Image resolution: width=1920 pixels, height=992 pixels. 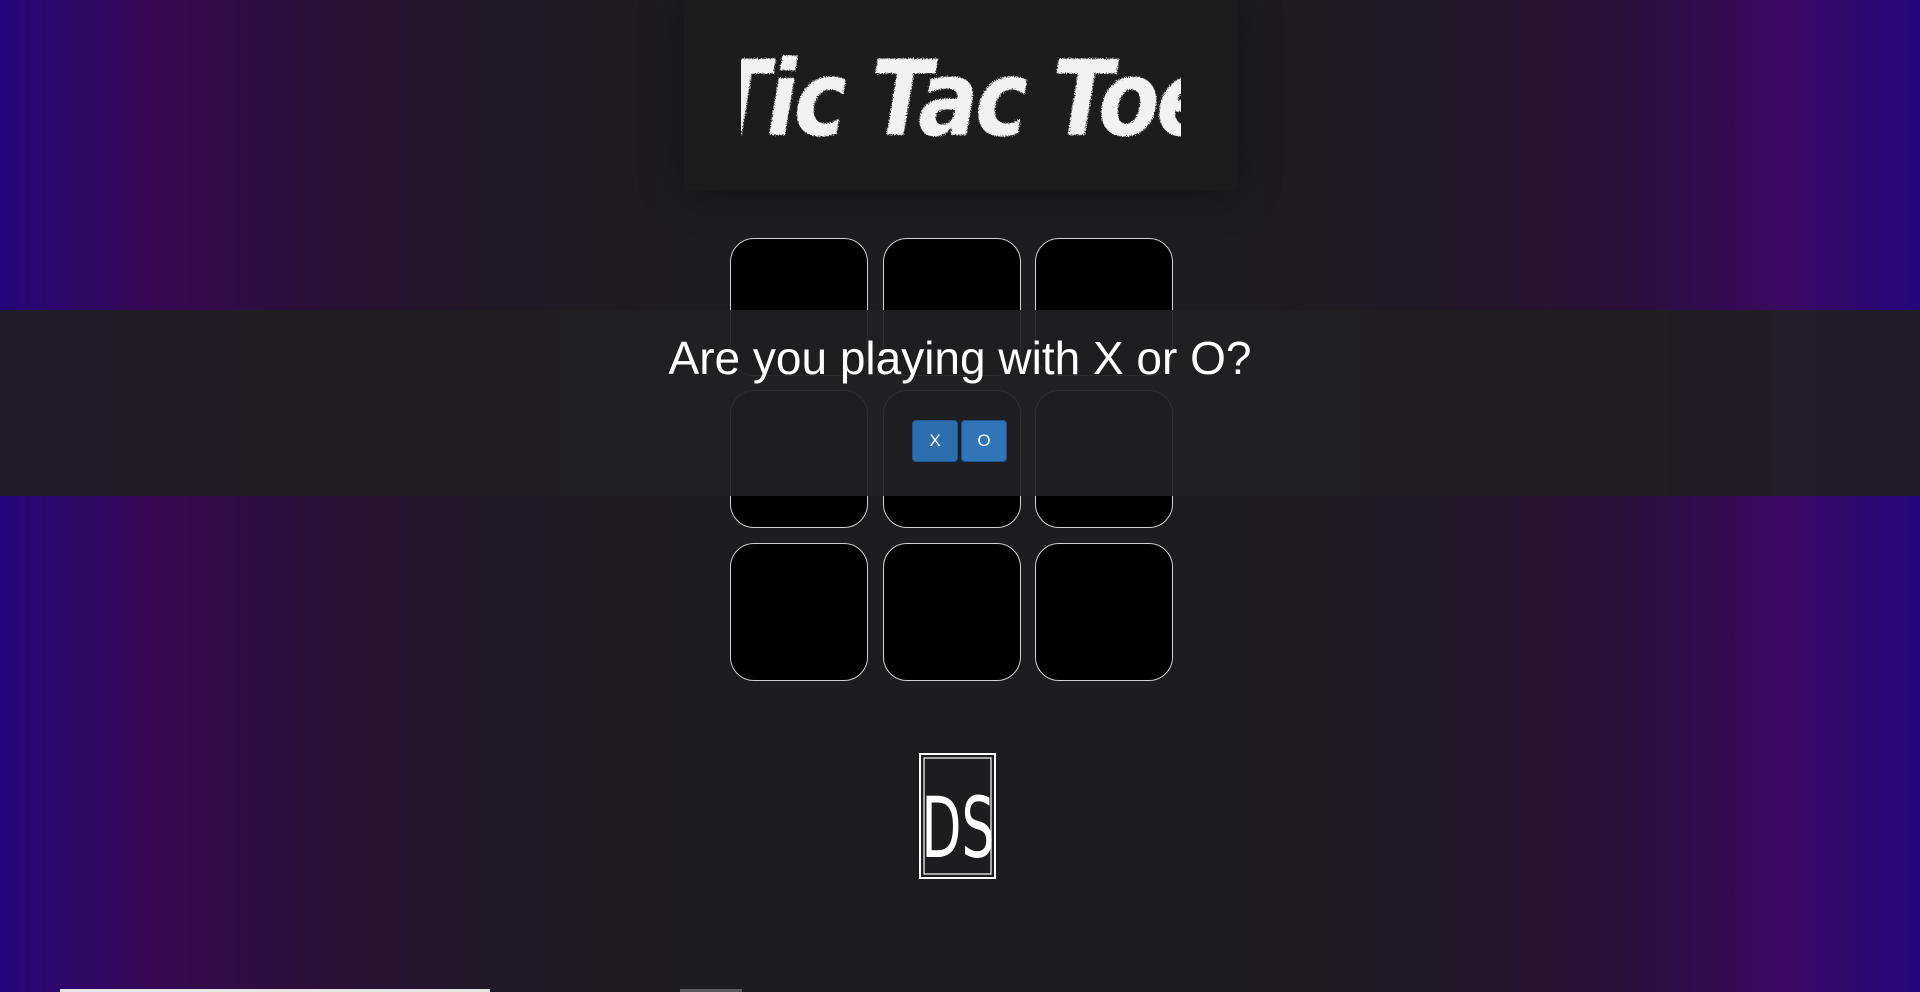 I want to click on choose-o-button: O, so click(x=984, y=441).